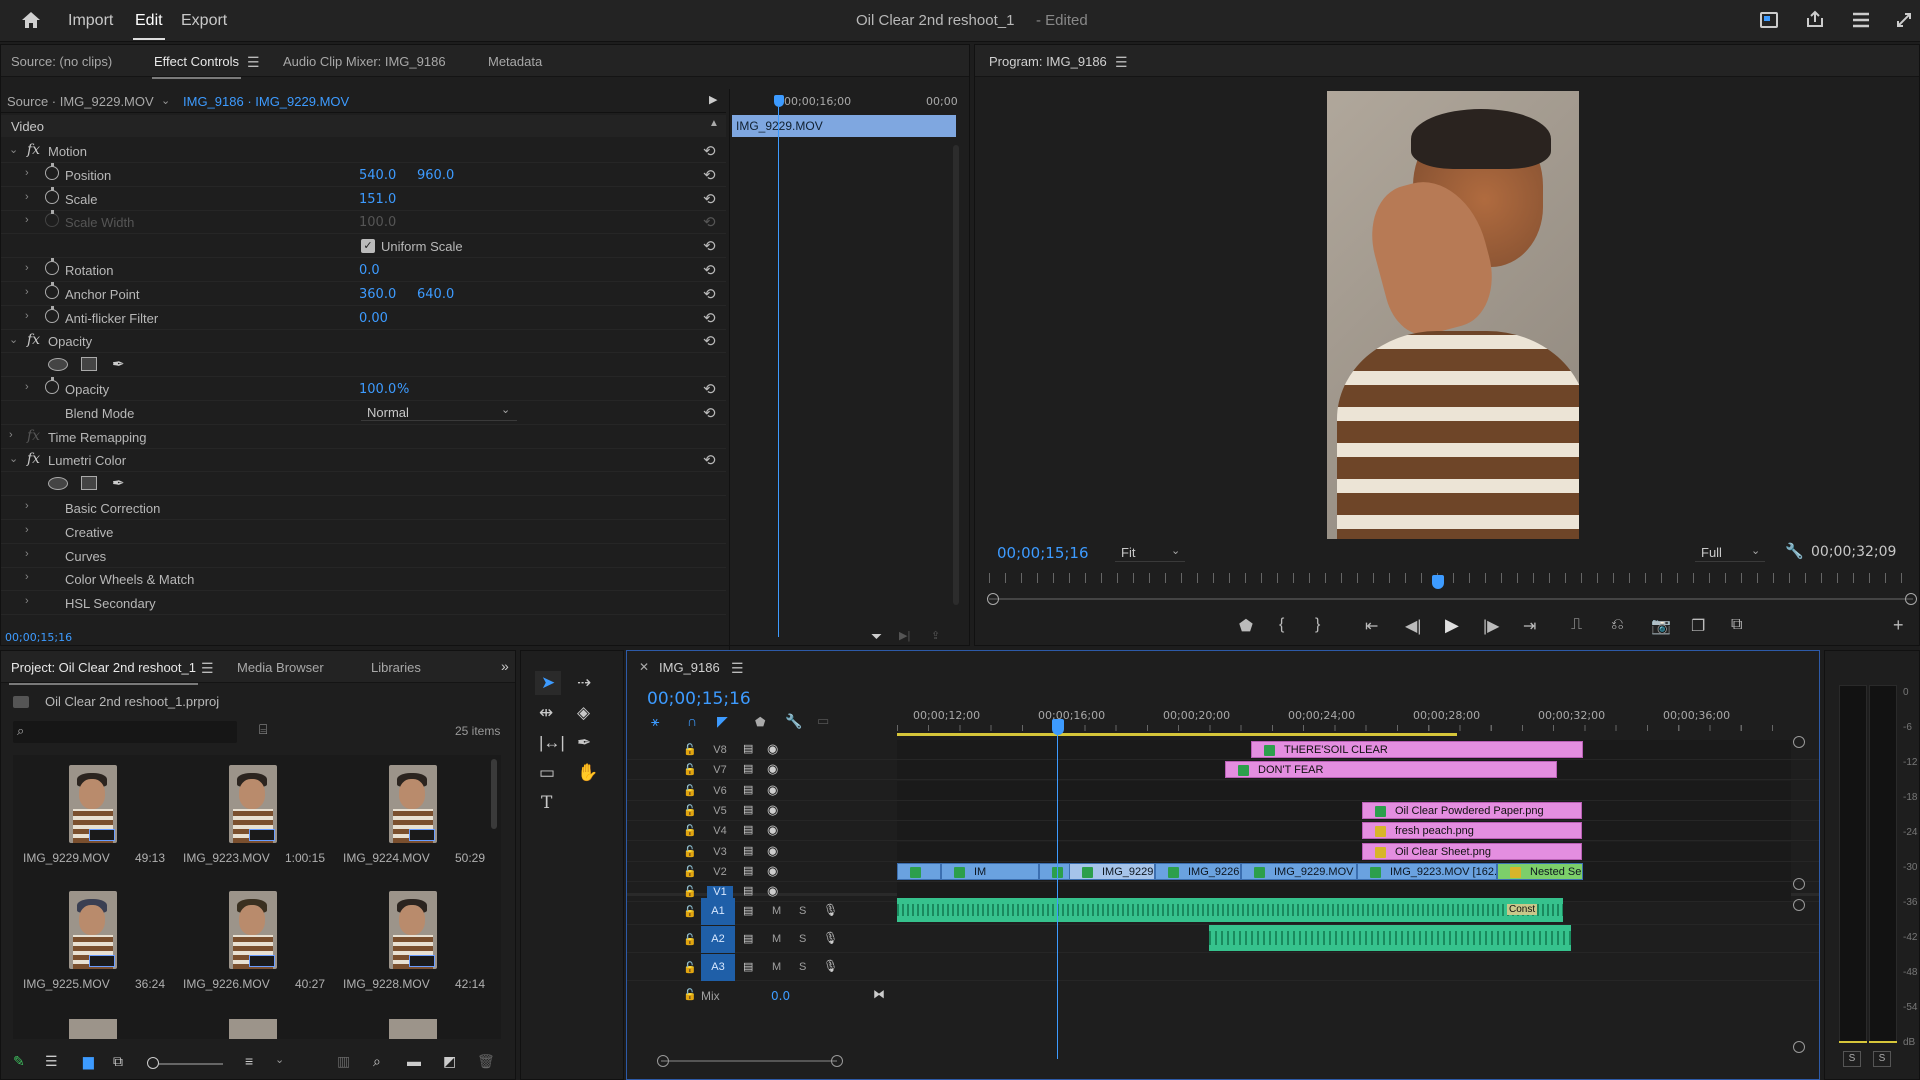  Describe the element at coordinates (1799, 742) in the screenshot. I see `video-vscroll-handle-top` at that location.